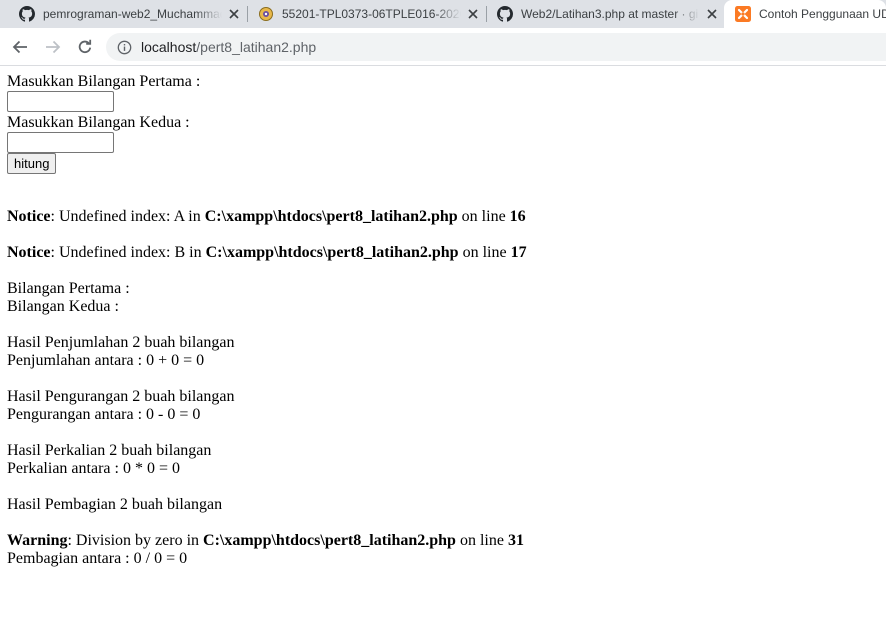 Image resolution: width=886 pixels, height=620 pixels. Describe the element at coordinates (60, 142) in the screenshot. I see `second-number-input` at that location.